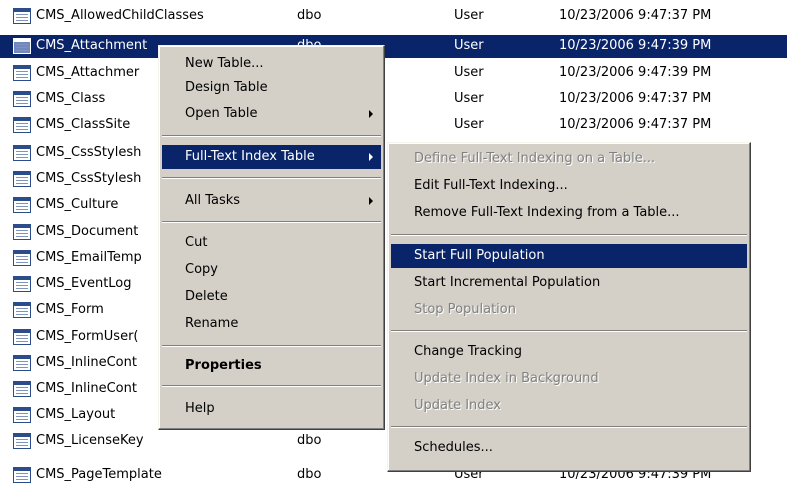  I want to click on table-name: CMS_AllowedChildClasses, so click(120, 15).